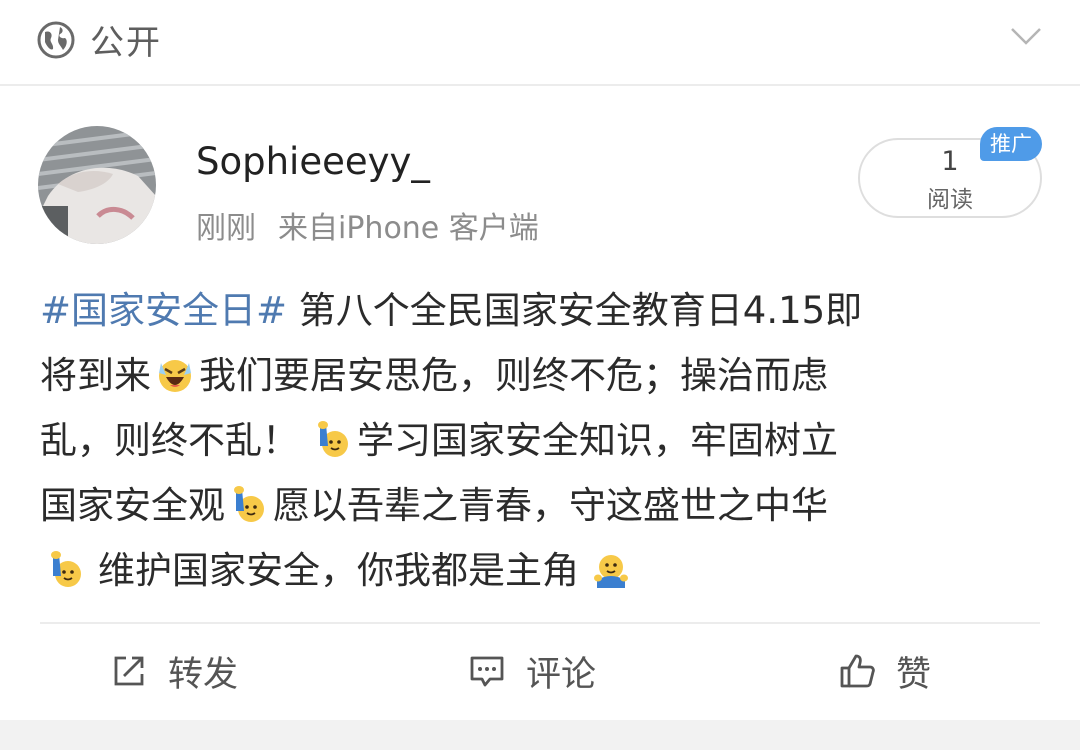 This screenshot has width=1080, height=750. What do you see at coordinates (56, 40) in the screenshot?
I see `globe-icon` at bounding box center [56, 40].